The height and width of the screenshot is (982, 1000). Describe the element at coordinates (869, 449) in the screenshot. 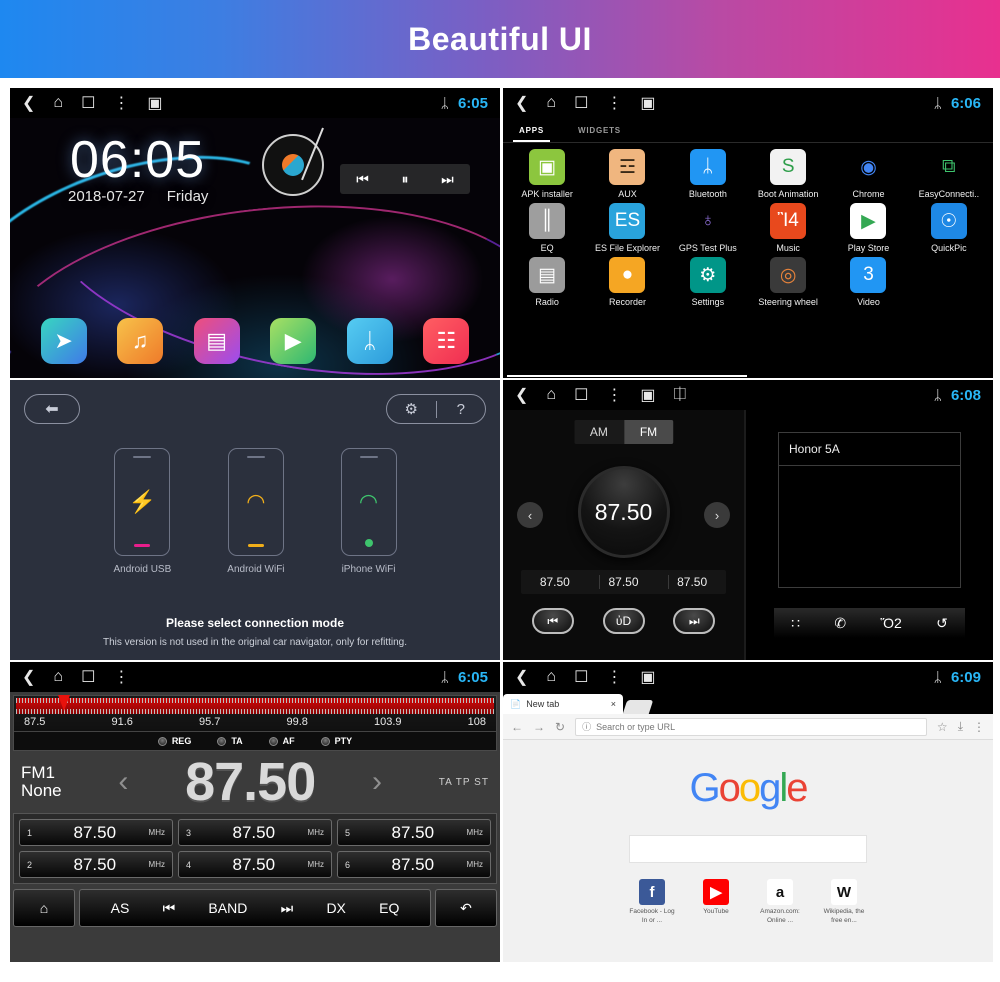

I see `bluetooth-device-item: Honor 5A` at that location.